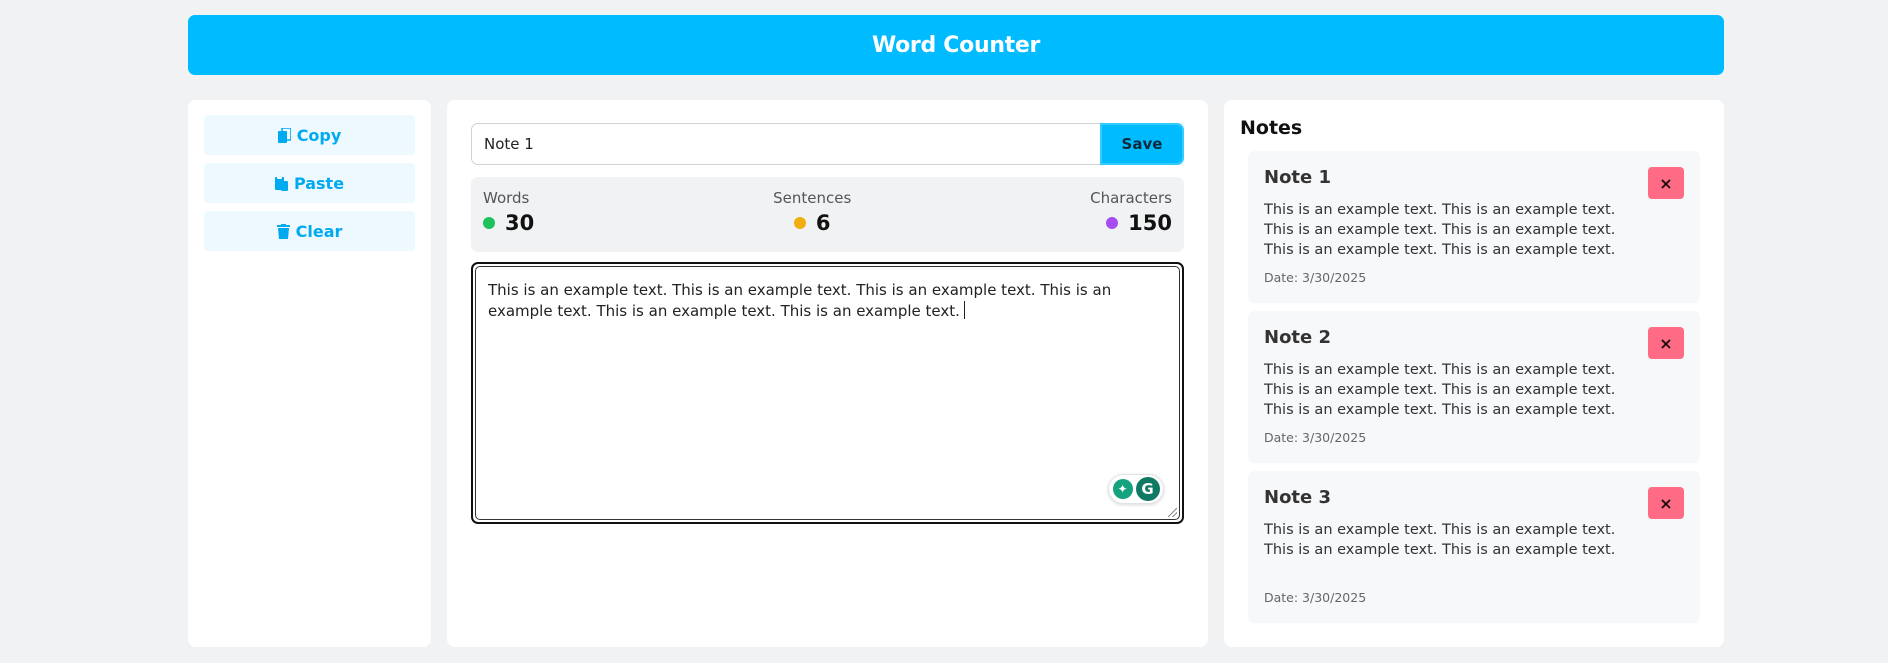  Describe the element at coordinates (309, 373) in the screenshot. I see `sidebar: Copy Paste Clear` at that location.